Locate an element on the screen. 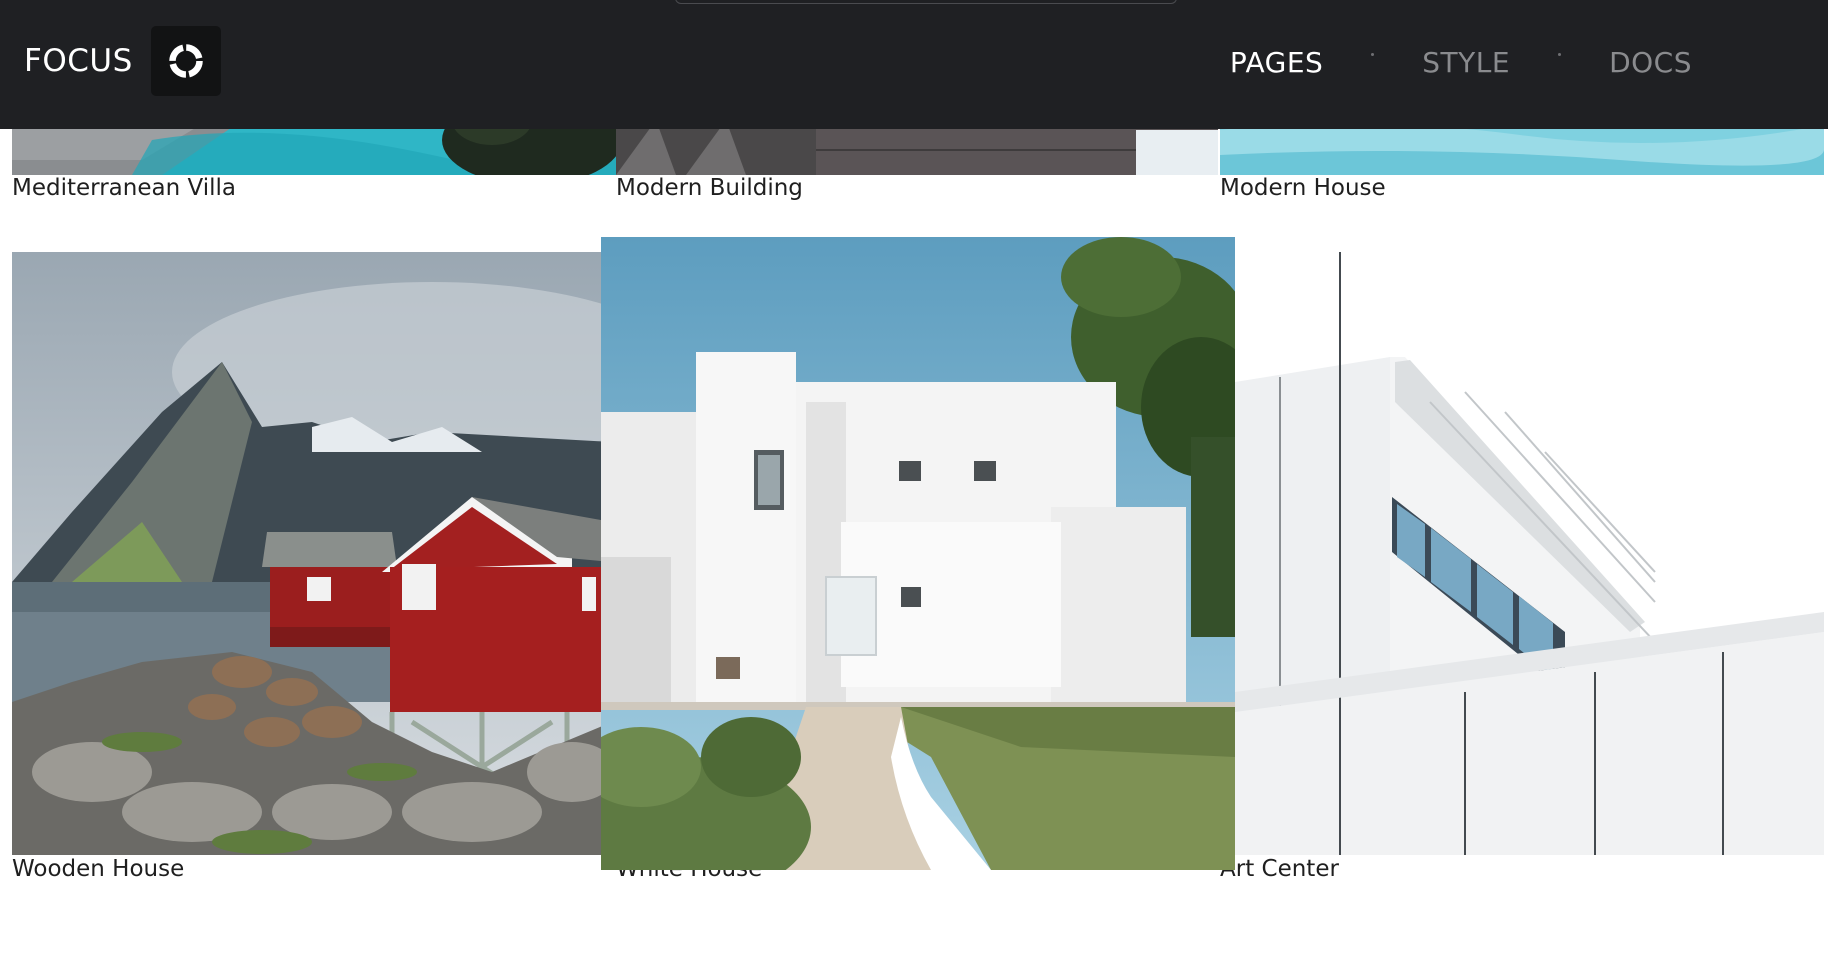  main-nav: PAGES STYLE DOCS is located at coordinates (1461, 62).